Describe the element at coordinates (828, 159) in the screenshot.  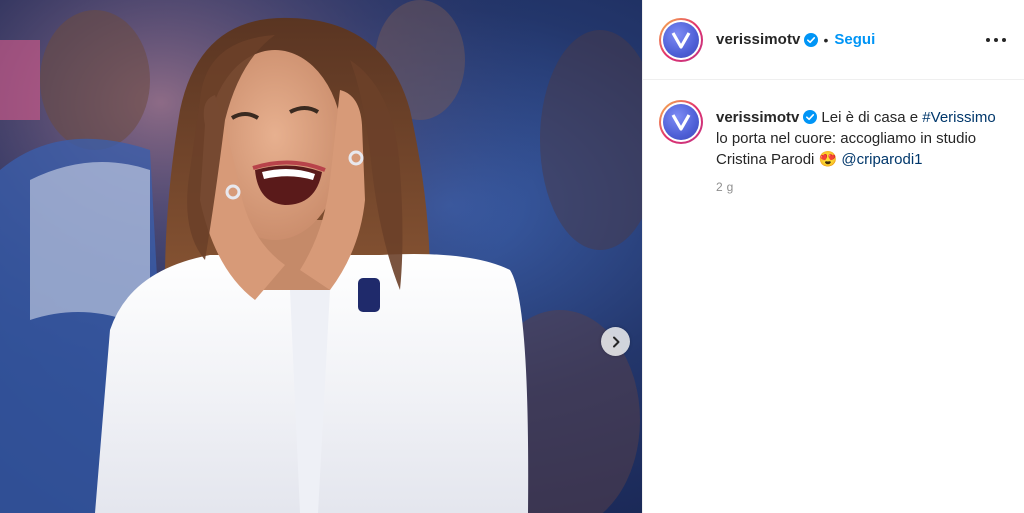
I see `emoji: 😍` at that location.